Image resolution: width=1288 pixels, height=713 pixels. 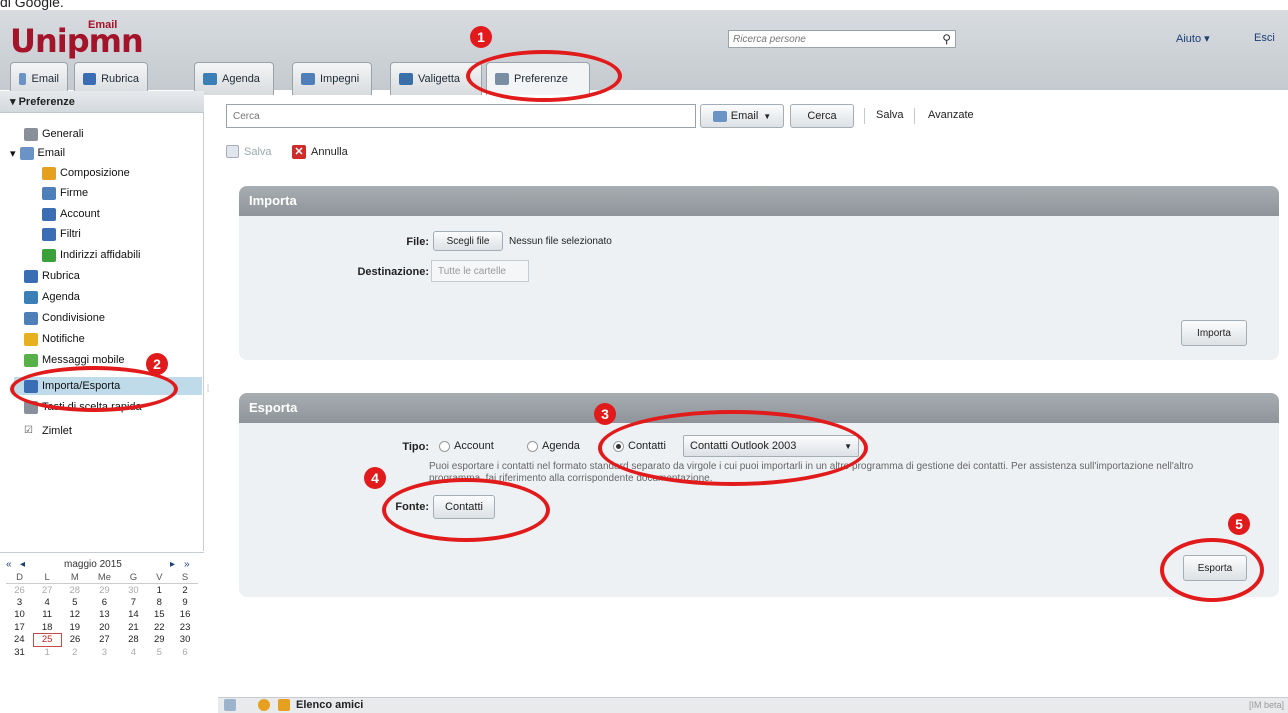 I want to click on people-search-box: ⚲, so click(x=842, y=39).